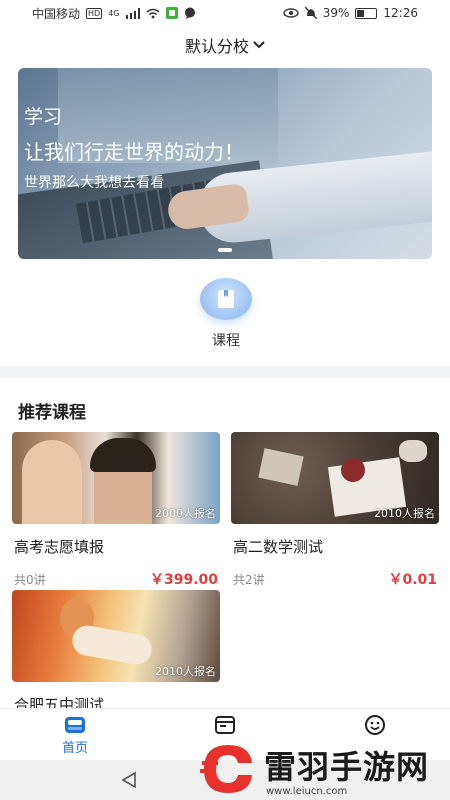 The width and height of the screenshot is (450, 800). Describe the element at coordinates (226, 769) in the screenshot. I see `watermark-logo-icon` at that location.